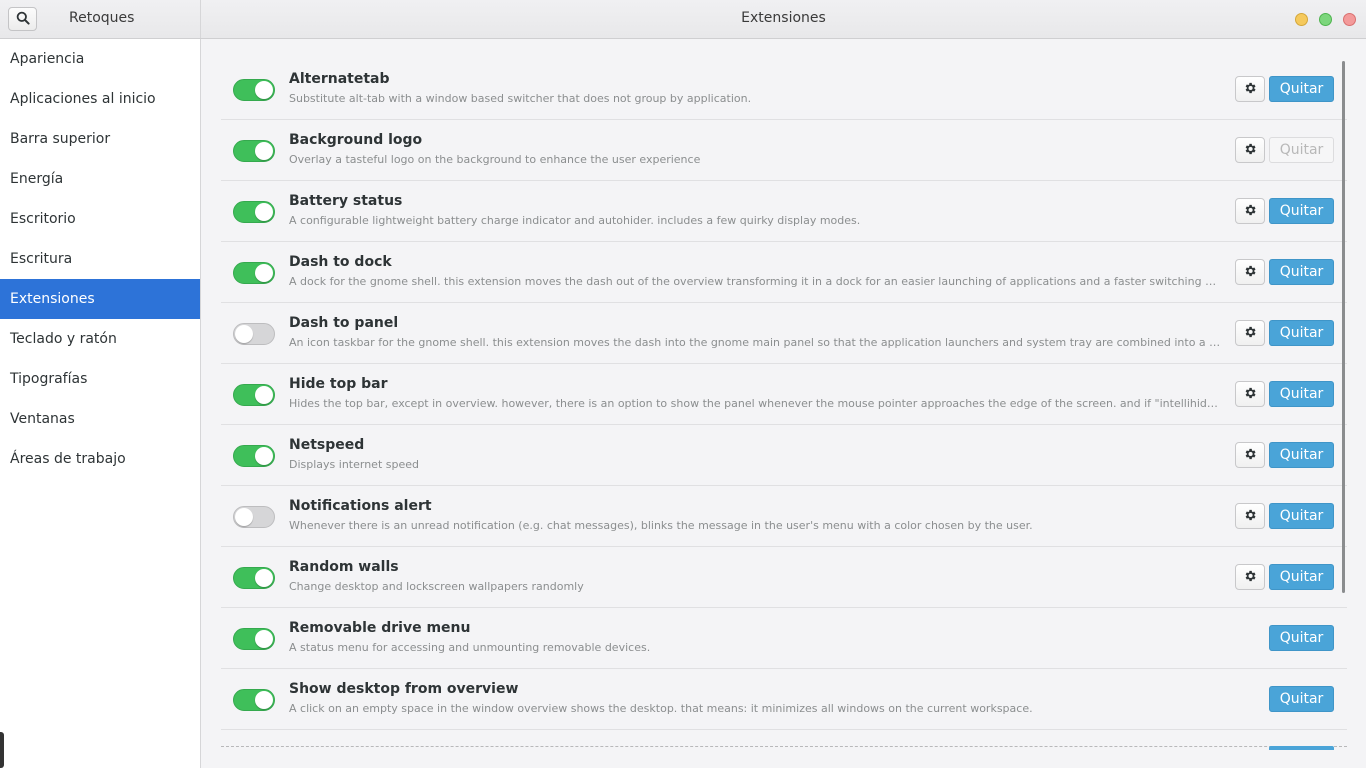 This screenshot has width=1366, height=768. What do you see at coordinates (327, 445) in the screenshot?
I see `extension-name: Netspeed` at bounding box center [327, 445].